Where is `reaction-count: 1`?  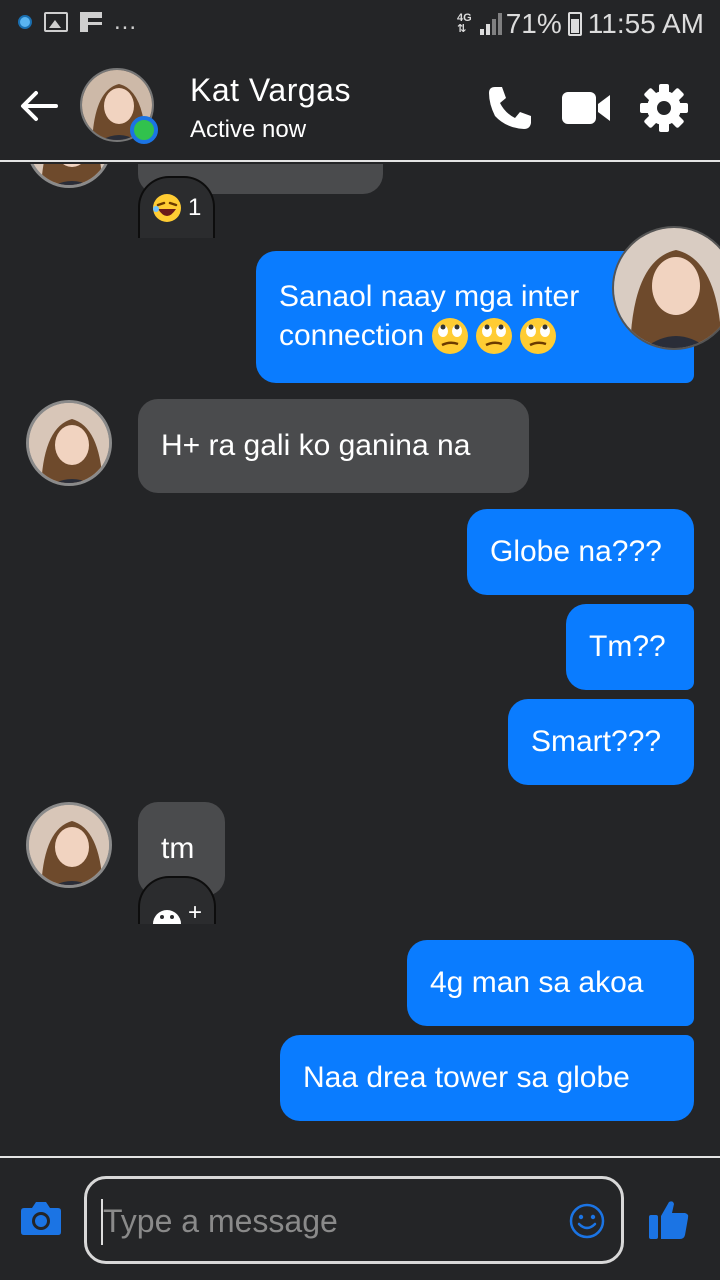
reaction-count: 1 is located at coordinates (195, 207).